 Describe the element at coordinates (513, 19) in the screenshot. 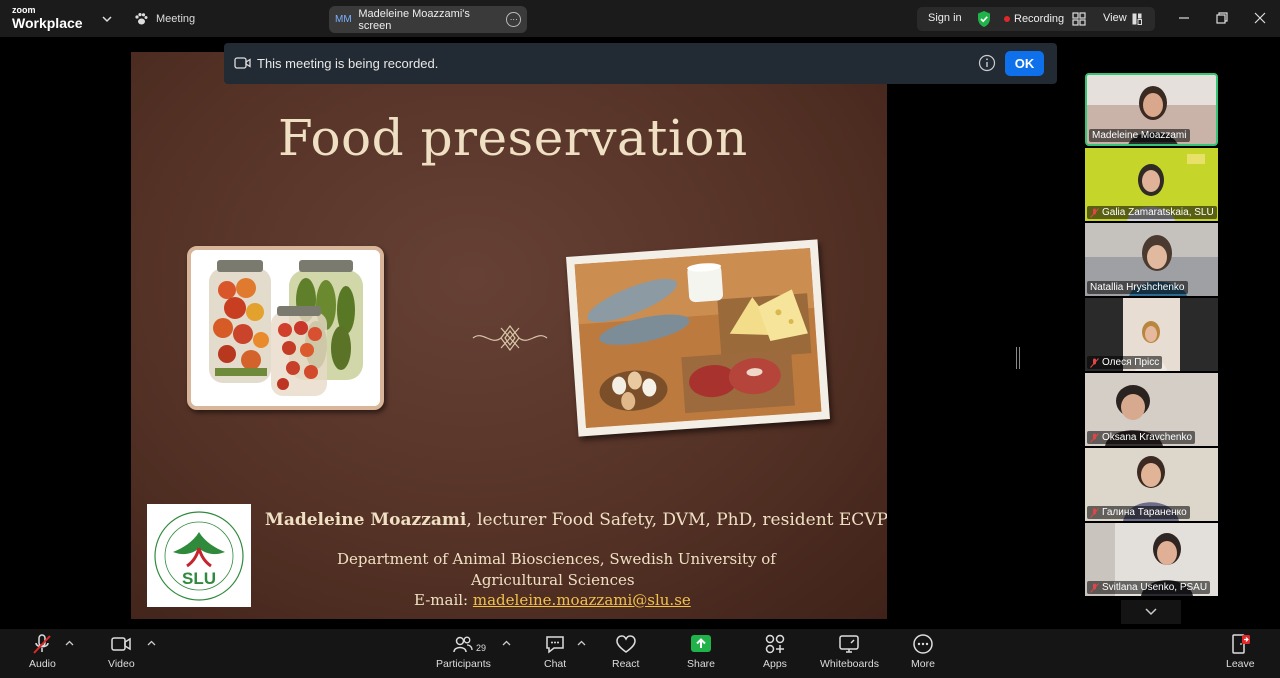

I see `more-options-icon: ···` at that location.